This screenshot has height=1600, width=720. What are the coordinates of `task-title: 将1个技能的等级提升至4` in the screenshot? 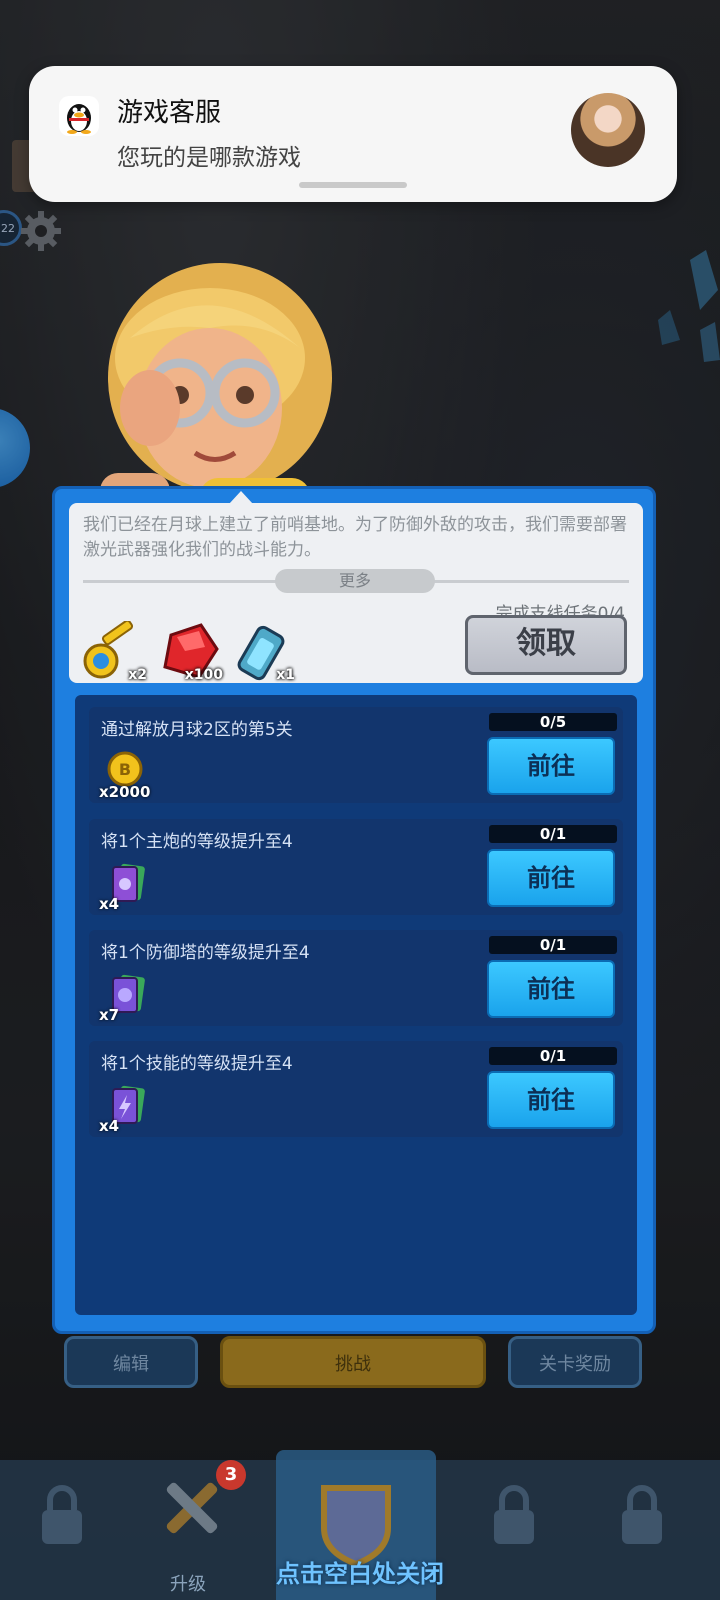 It's located at (197, 1064).